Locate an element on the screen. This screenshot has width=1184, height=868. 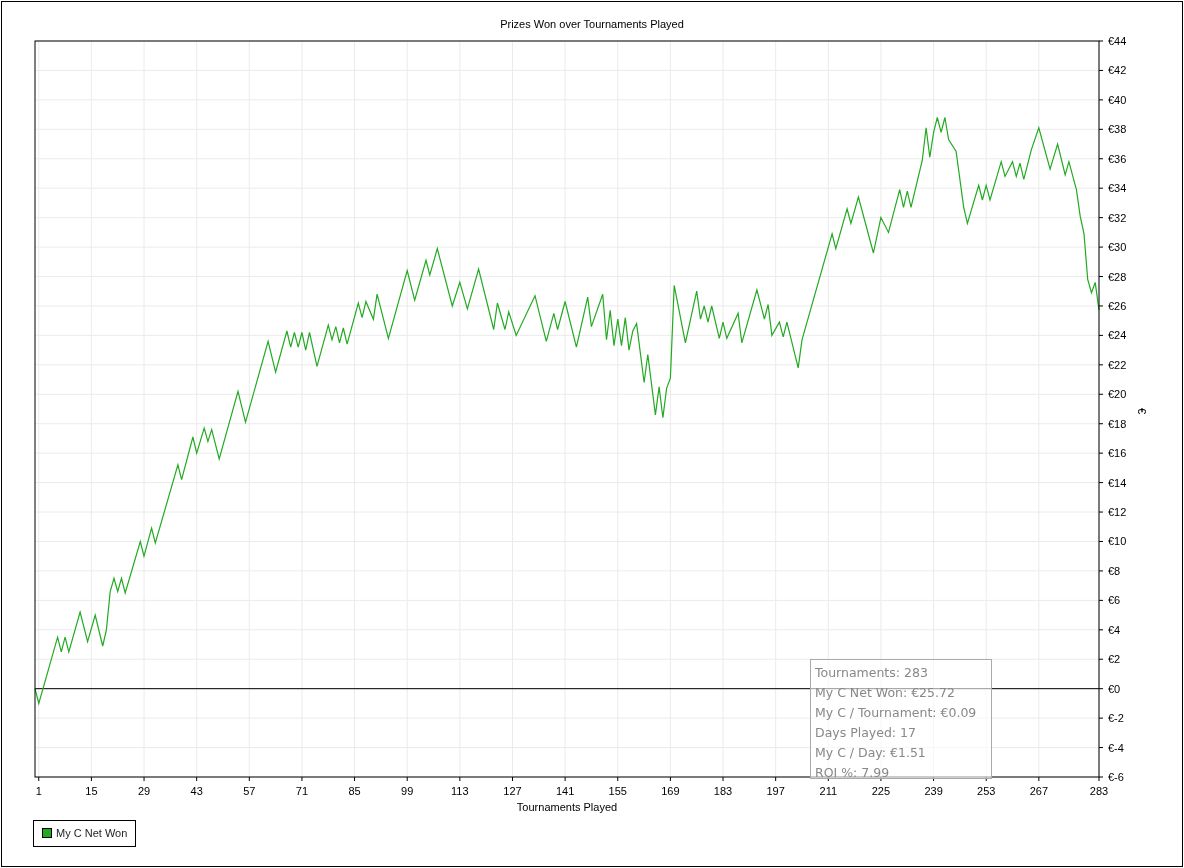
y-tick-label: €42 is located at coordinates (1117, 70).